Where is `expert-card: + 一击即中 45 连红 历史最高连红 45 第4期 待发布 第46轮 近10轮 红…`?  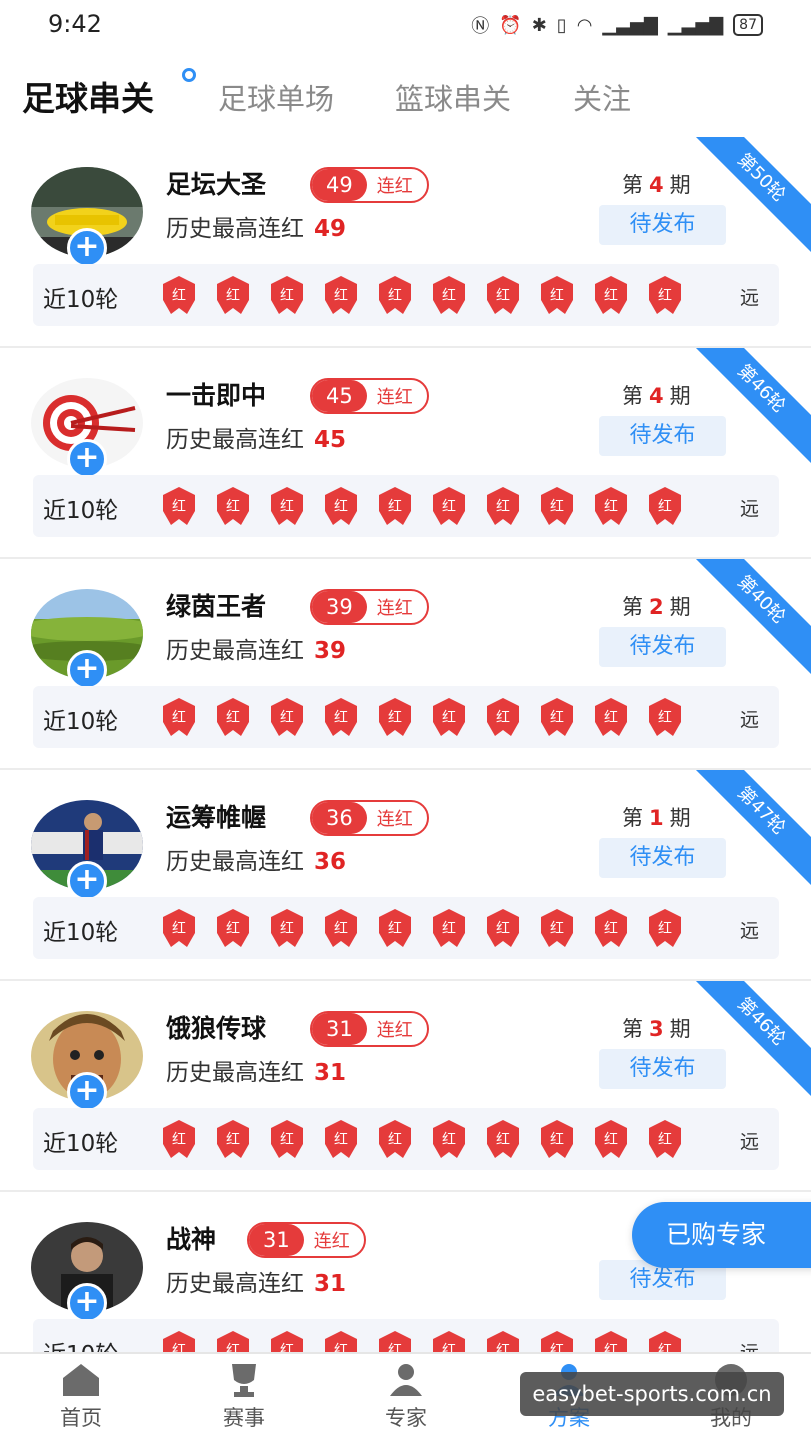
expert-card: + 一击即中 45 连红 历史最高连红 45 第4期 待发布 第46轮 近10轮 红… is located at coordinates (405, 453).